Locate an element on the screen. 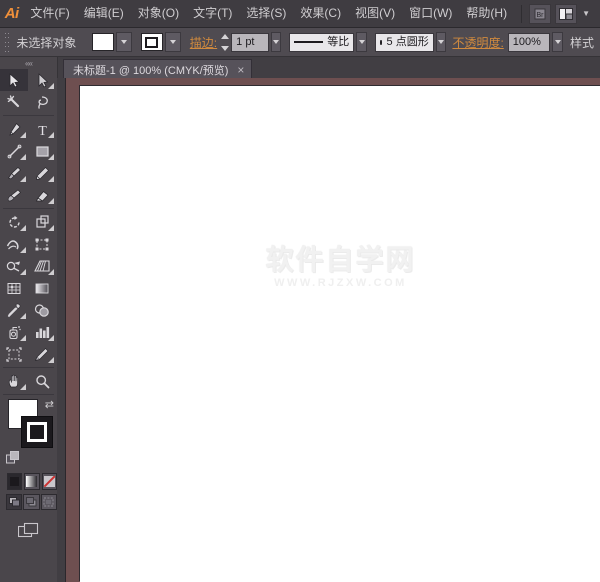  mesh-tool is located at coordinates (14, 288).